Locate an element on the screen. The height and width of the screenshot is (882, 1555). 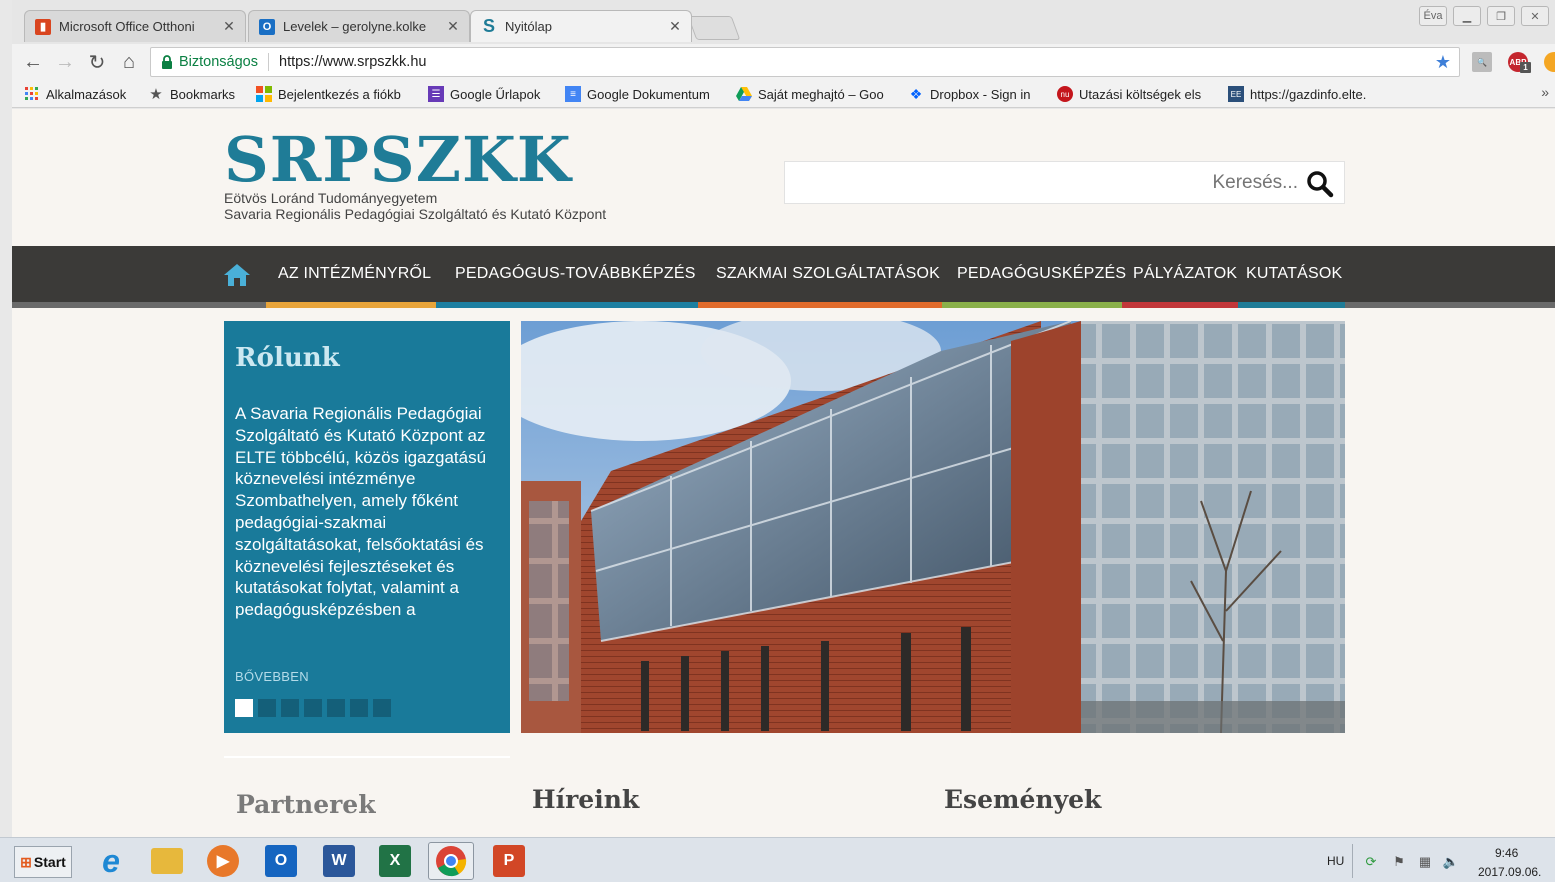
taskbar-outlook: O is located at coordinates (281, 861).